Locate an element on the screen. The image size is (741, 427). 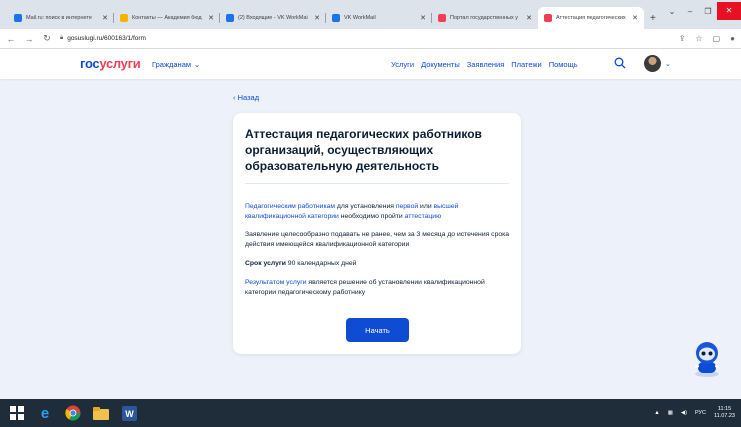
bookmark-star-icon: ☆ is located at coordinates (698, 38).